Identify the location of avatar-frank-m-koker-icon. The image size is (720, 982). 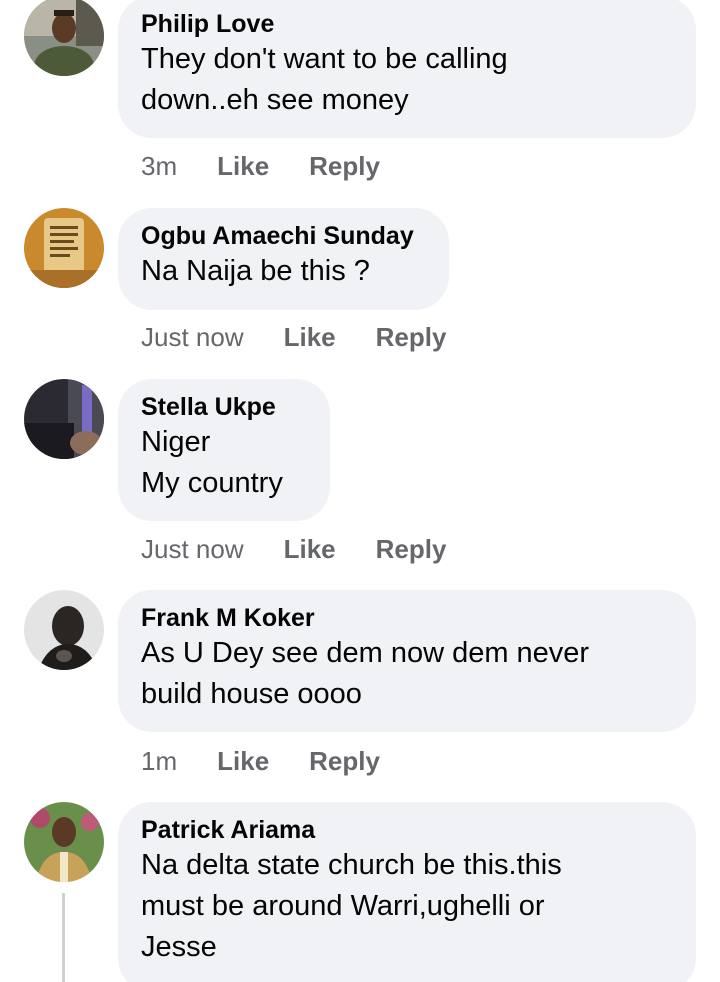
(64, 630).